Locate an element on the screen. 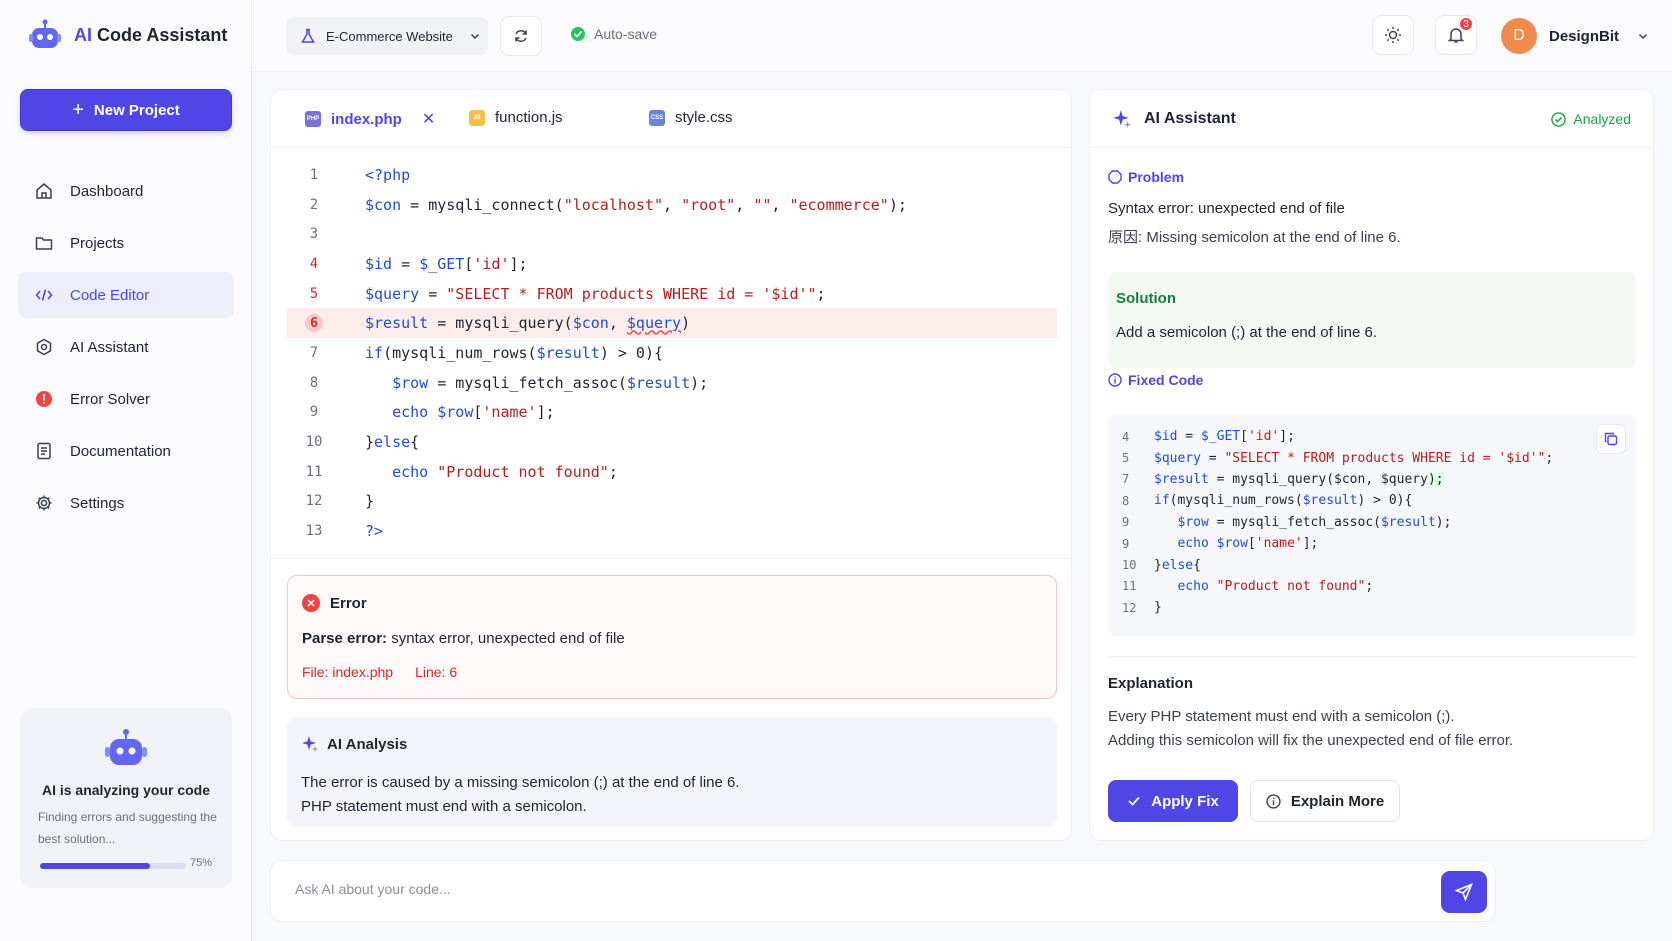 Image resolution: width=1672 pixels, height=941 pixels. fixed-code-line: 7 $result = mysqli_query($con, $query); is located at coordinates (1283, 479).